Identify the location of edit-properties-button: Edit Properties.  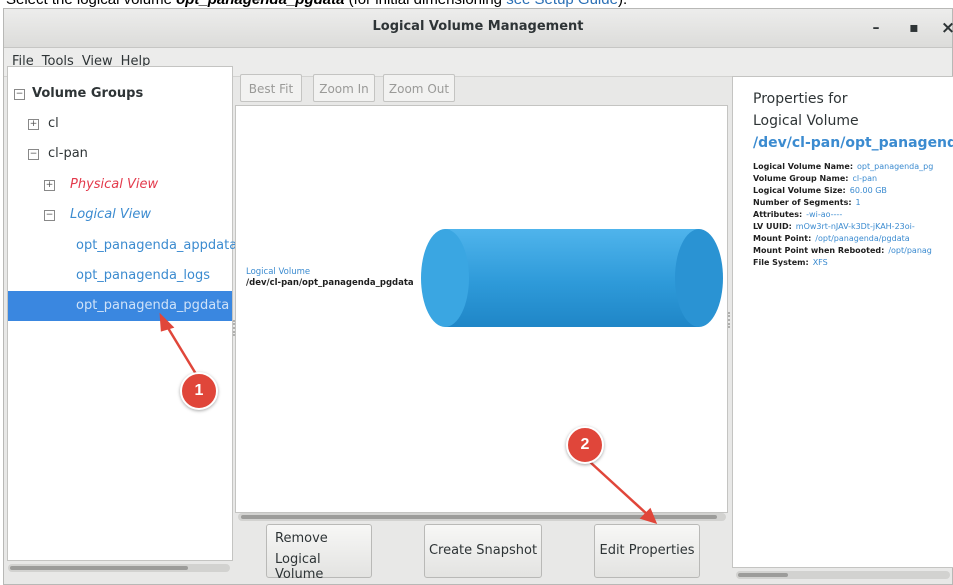
(647, 551).